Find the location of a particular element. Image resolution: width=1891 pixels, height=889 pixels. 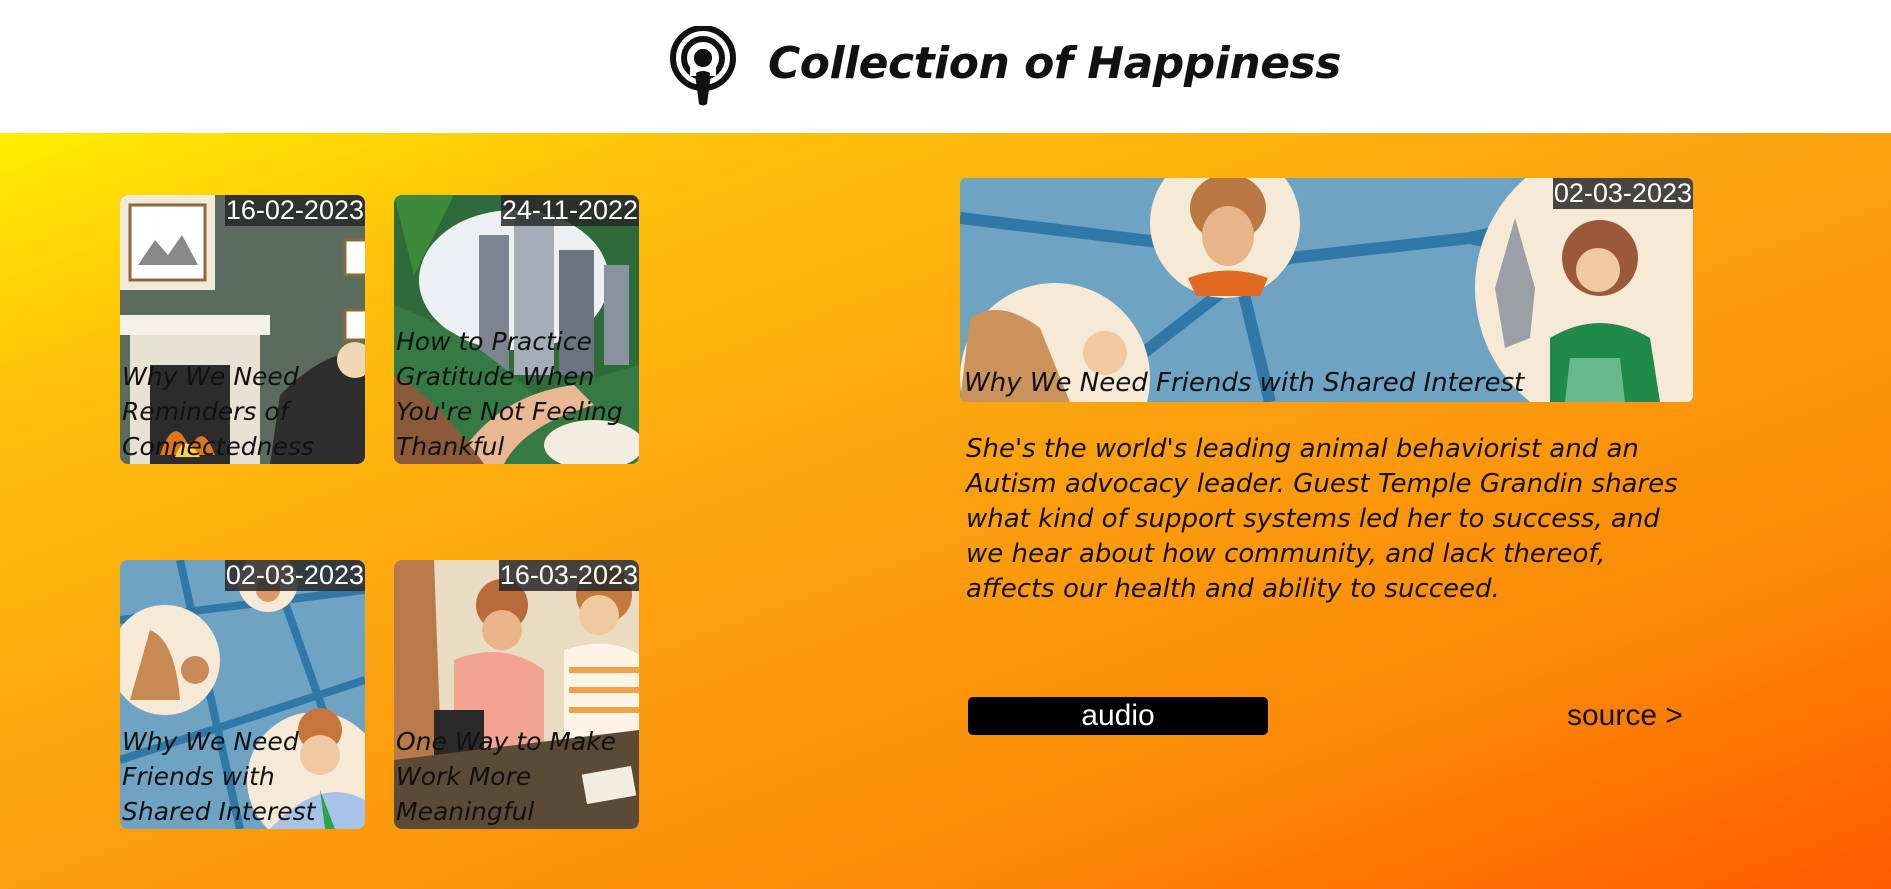

episode-title: Why We Need Reminders of Connectedness is located at coordinates (242, 411).